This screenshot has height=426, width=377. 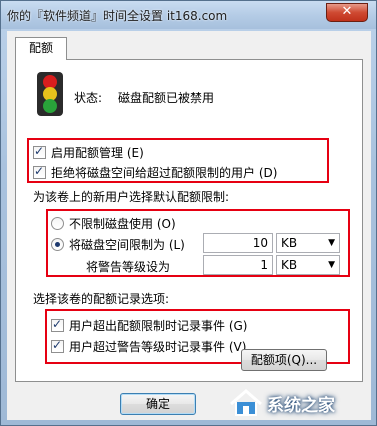 I want to click on traffic-light-icon, so click(x=50, y=94).